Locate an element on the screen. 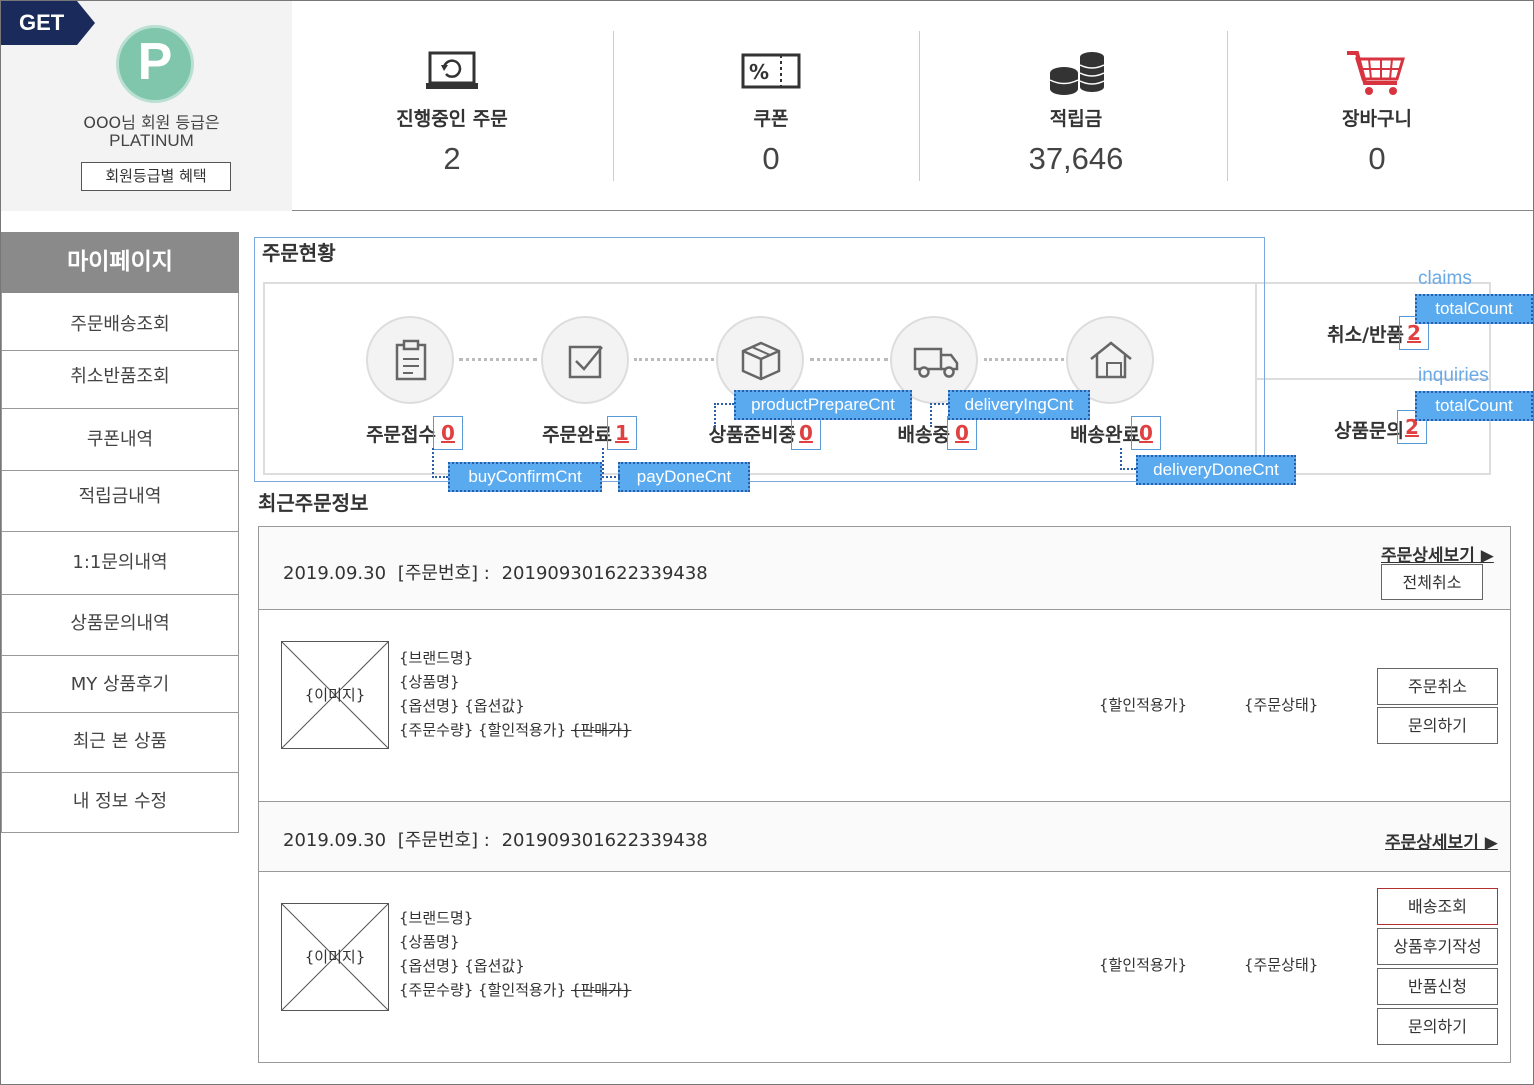 The width and height of the screenshot is (1534, 1085). step-order-complete is located at coordinates (585, 360).